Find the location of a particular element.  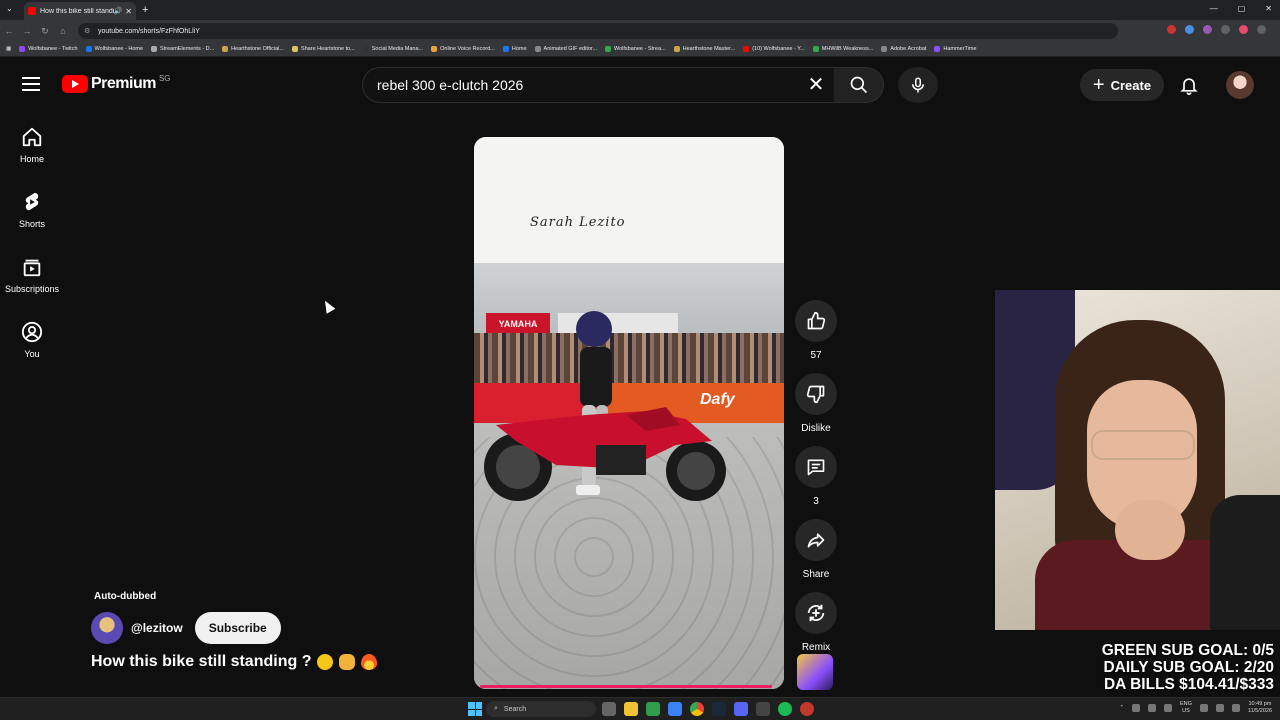

windows-start-icon is located at coordinates (475, 709).